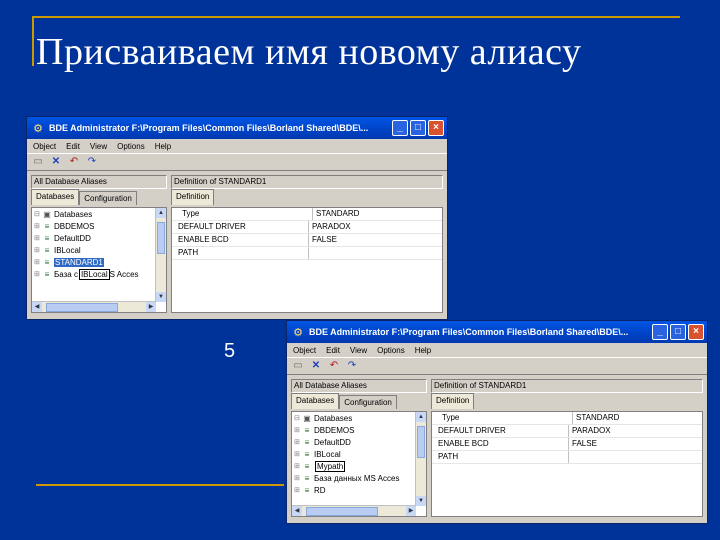  I want to click on scroll-up-icon: ▲, so click(421, 417).